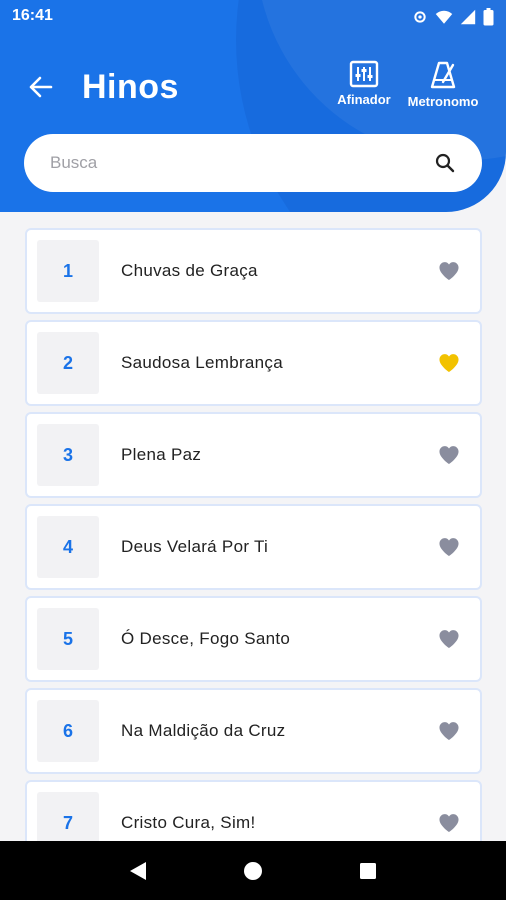 This screenshot has height=900, width=506. I want to click on hymn-title: Ó Desce, Fogo Santo, so click(206, 638).